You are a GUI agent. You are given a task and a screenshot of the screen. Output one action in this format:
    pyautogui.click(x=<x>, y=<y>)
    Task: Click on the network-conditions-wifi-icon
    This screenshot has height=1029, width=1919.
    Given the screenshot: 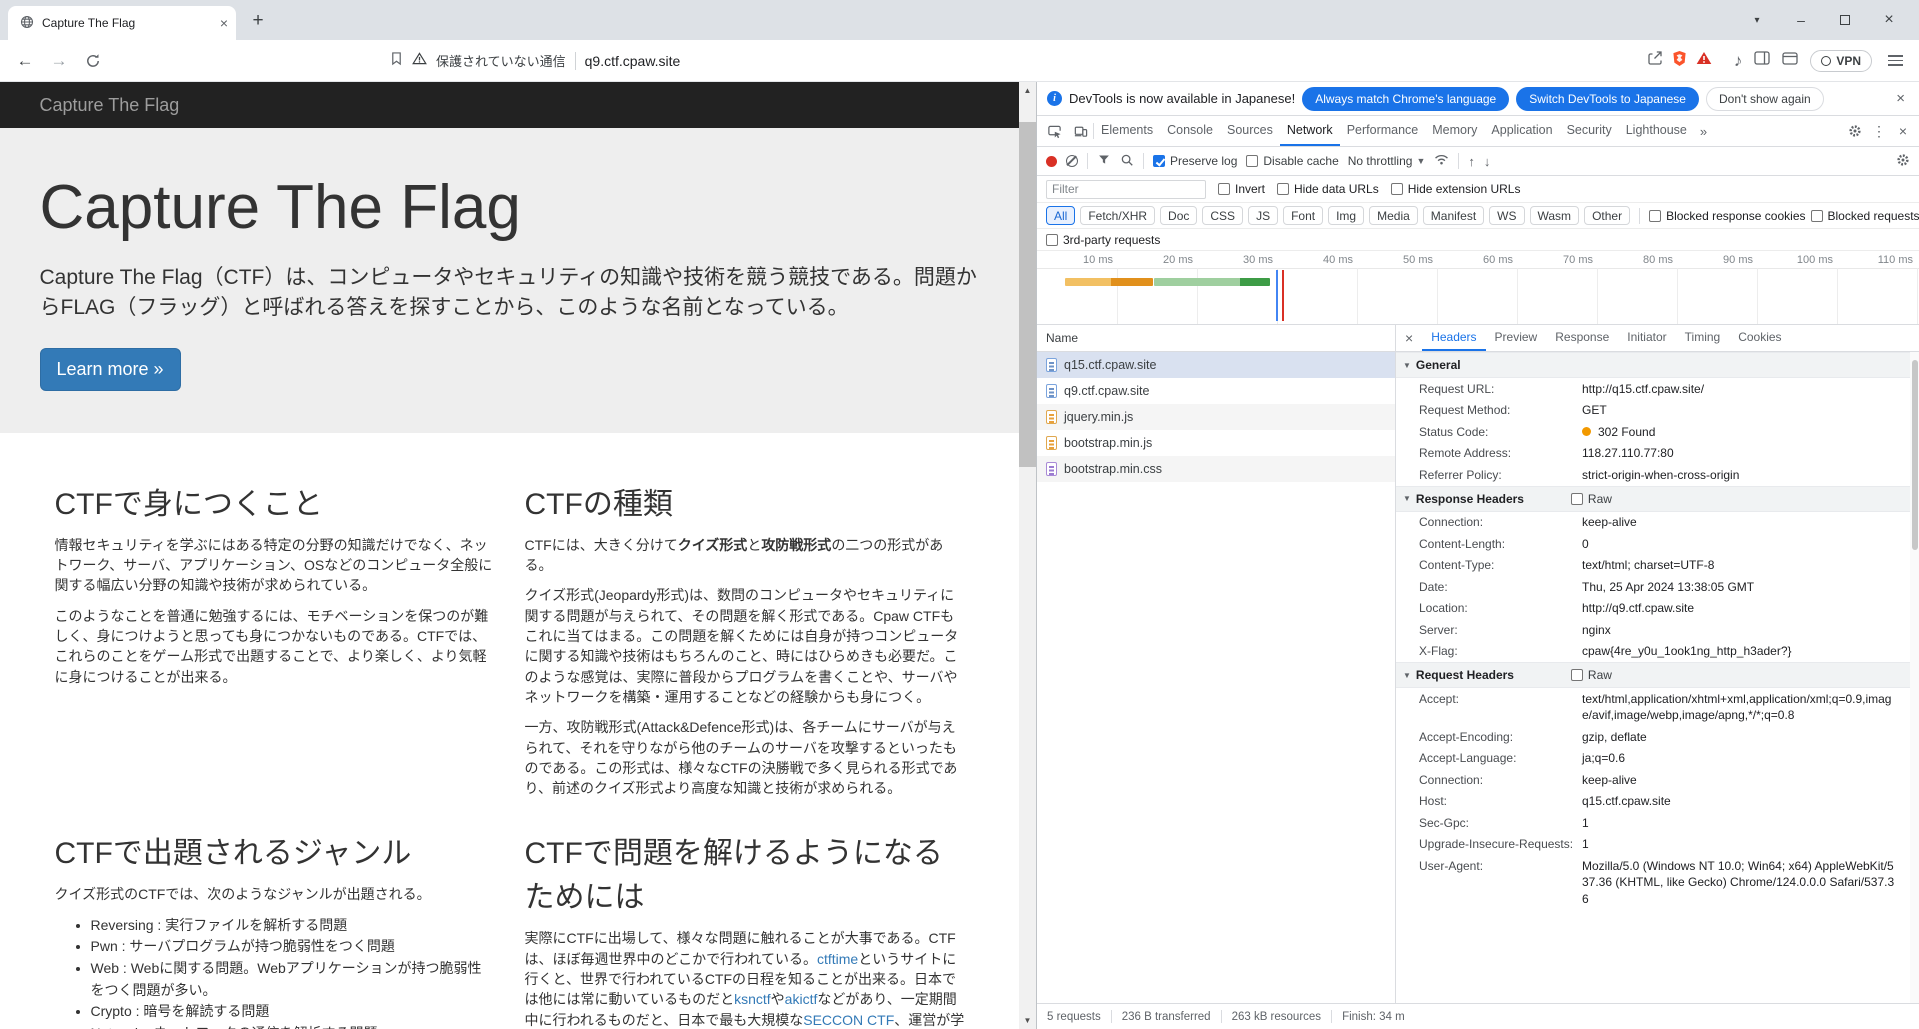 What is the action you would take?
    pyautogui.click(x=1441, y=161)
    